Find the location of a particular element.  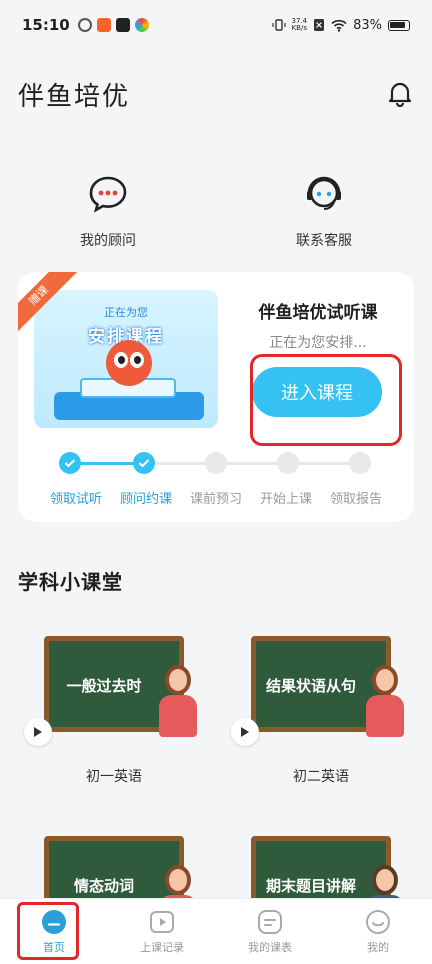

contact-service-entry: 联系客服 is located at coordinates (324, 211).